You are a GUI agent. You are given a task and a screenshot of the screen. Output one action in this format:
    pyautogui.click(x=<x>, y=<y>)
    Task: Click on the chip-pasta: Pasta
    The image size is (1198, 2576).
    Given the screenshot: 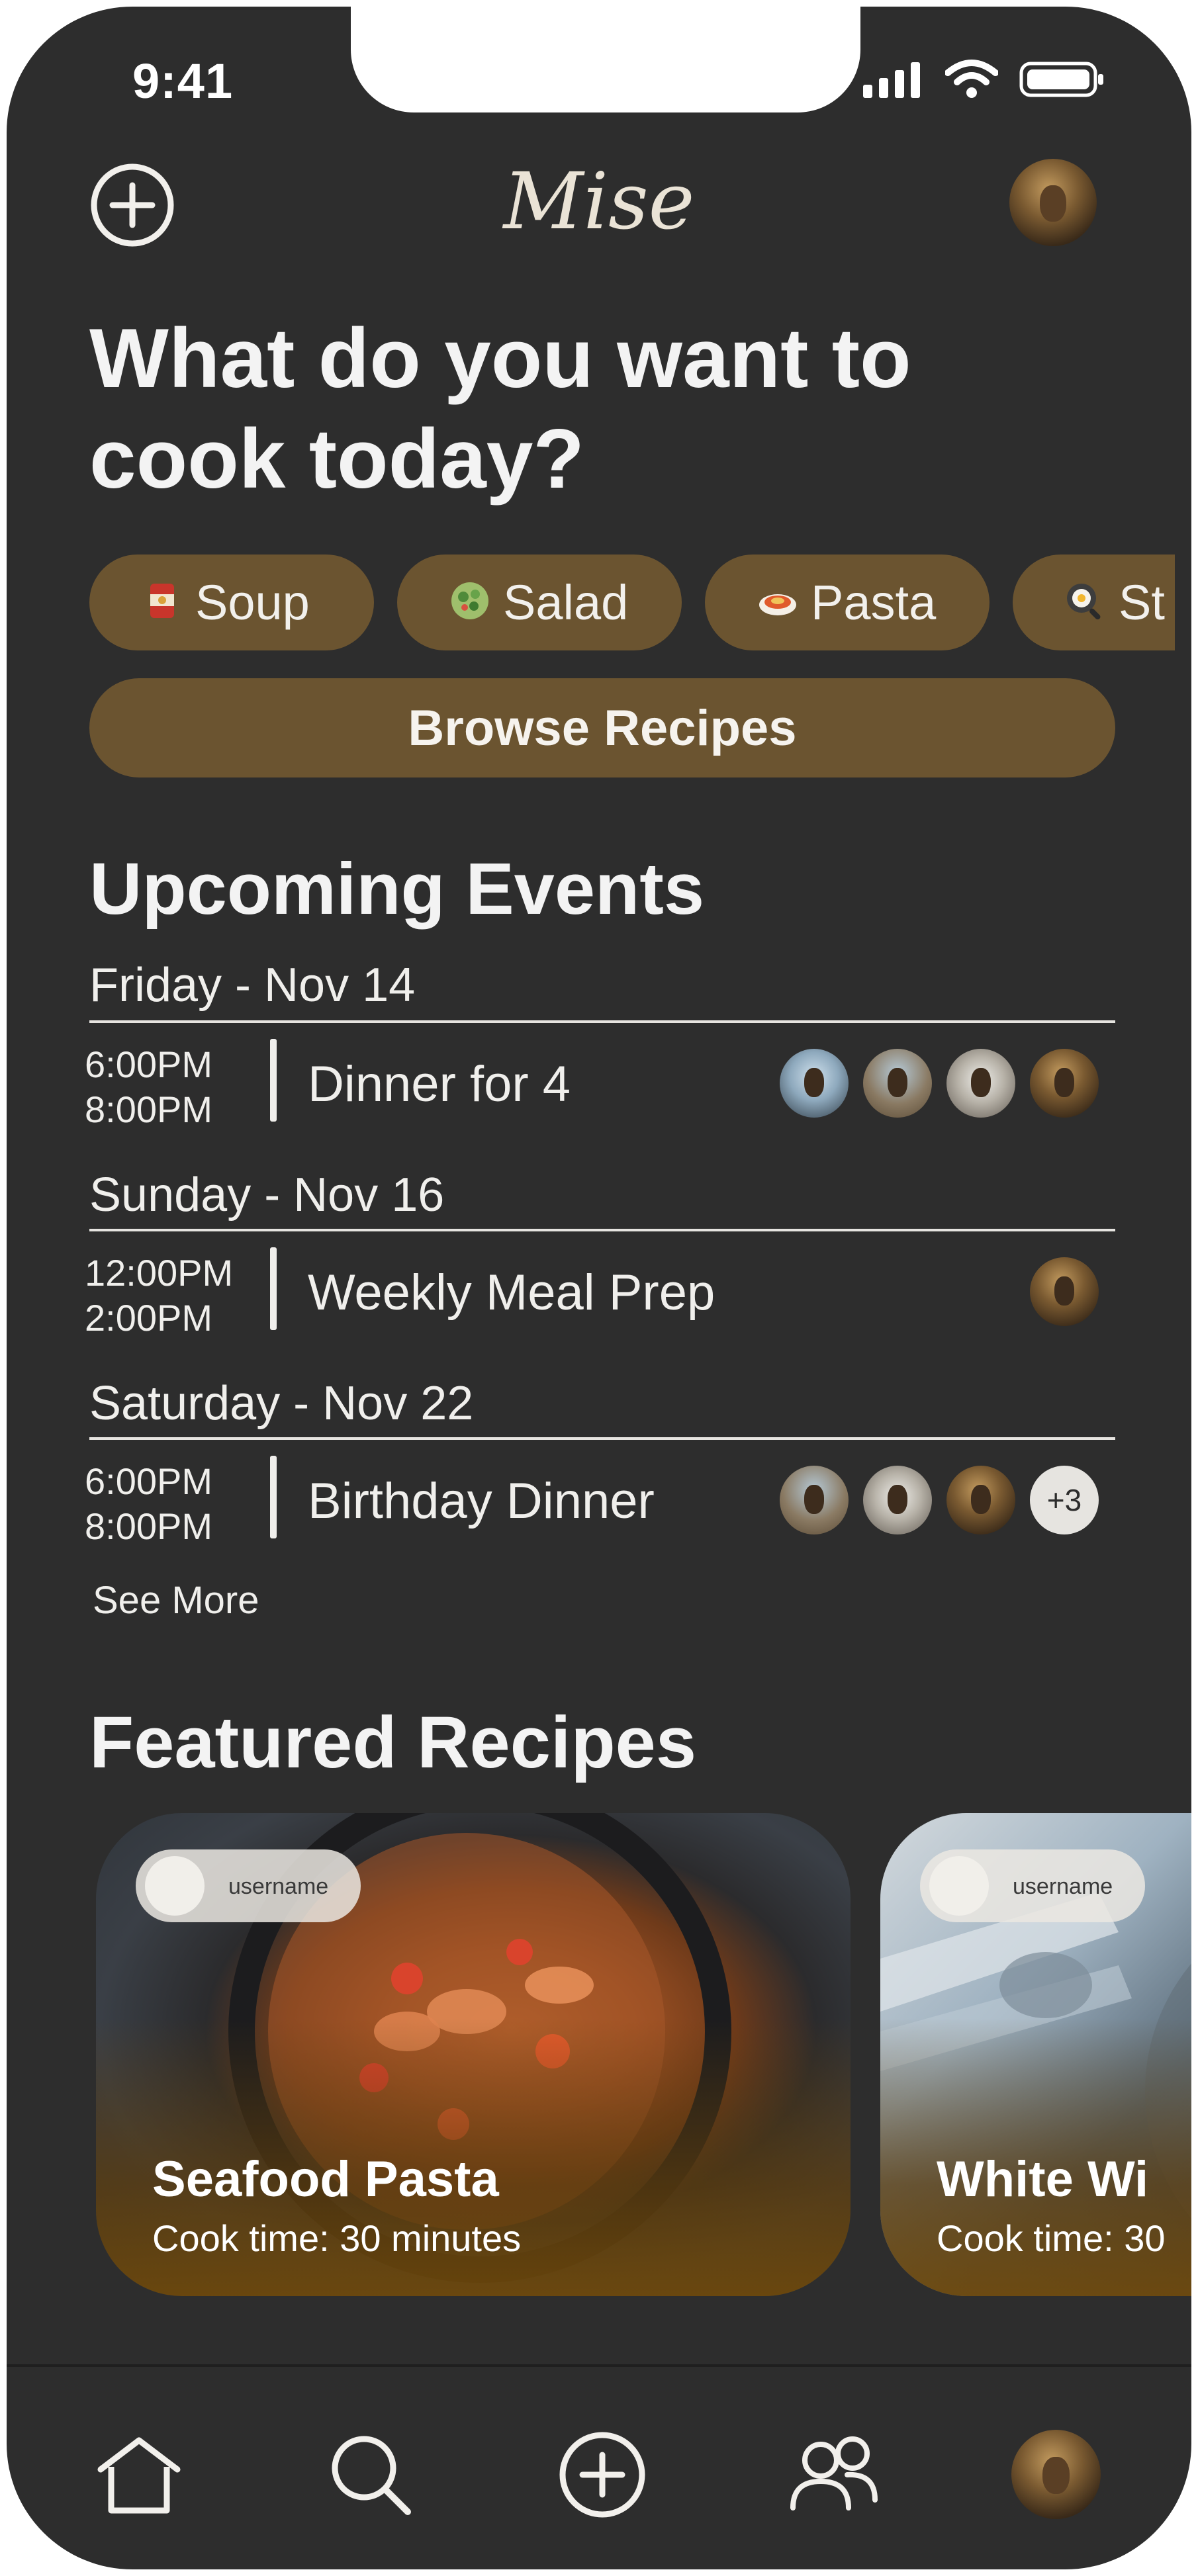 What is the action you would take?
    pyautogui.click(x=847, y=602)
    